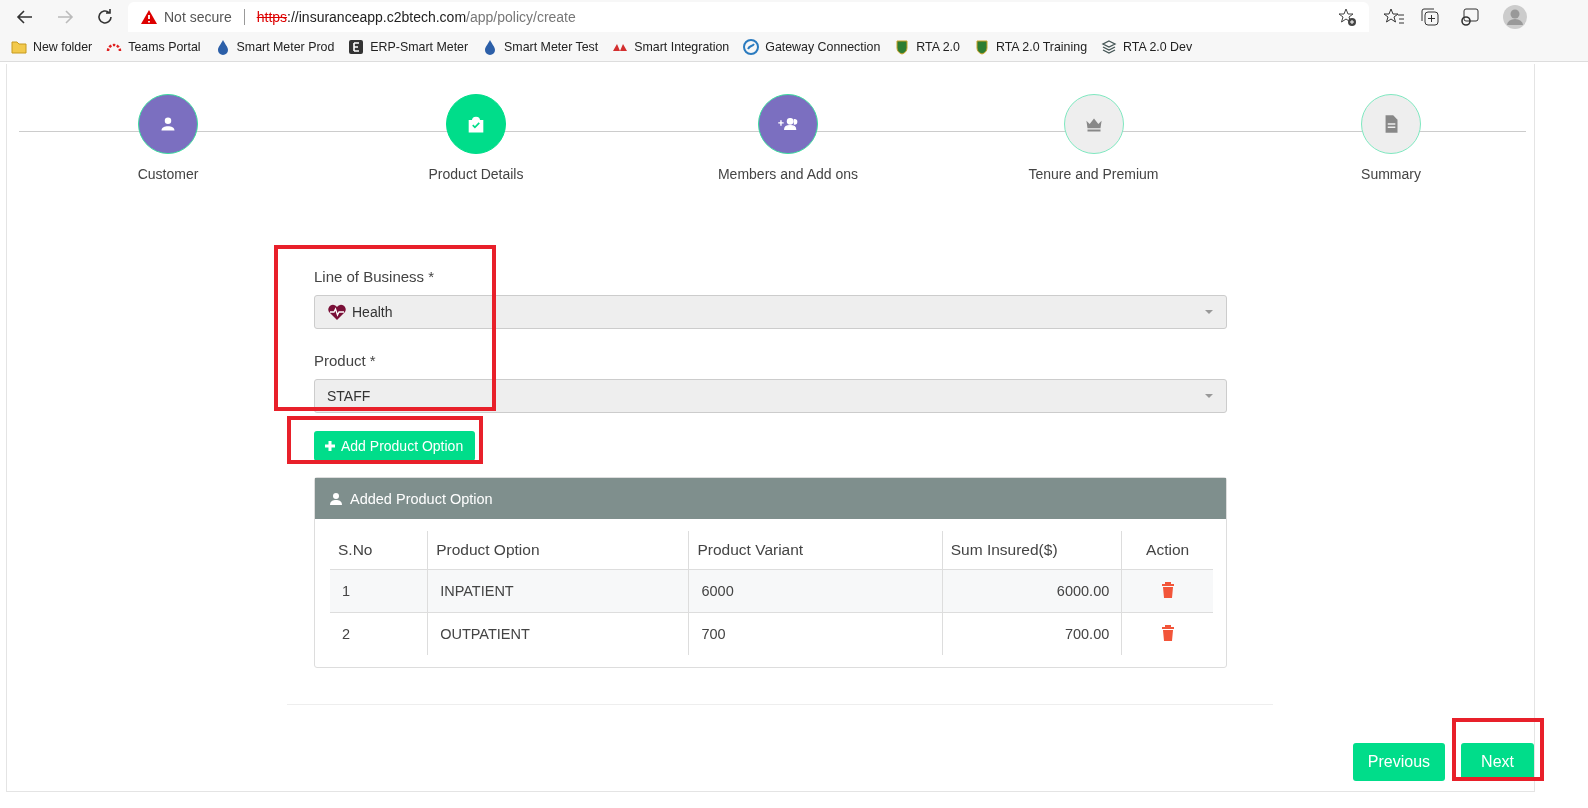 This screenshot has width=1588, height=808. What do you see at coordinates (336, 498) in the screenshot?
I see `person-icon` at bounding box center [336, 498].